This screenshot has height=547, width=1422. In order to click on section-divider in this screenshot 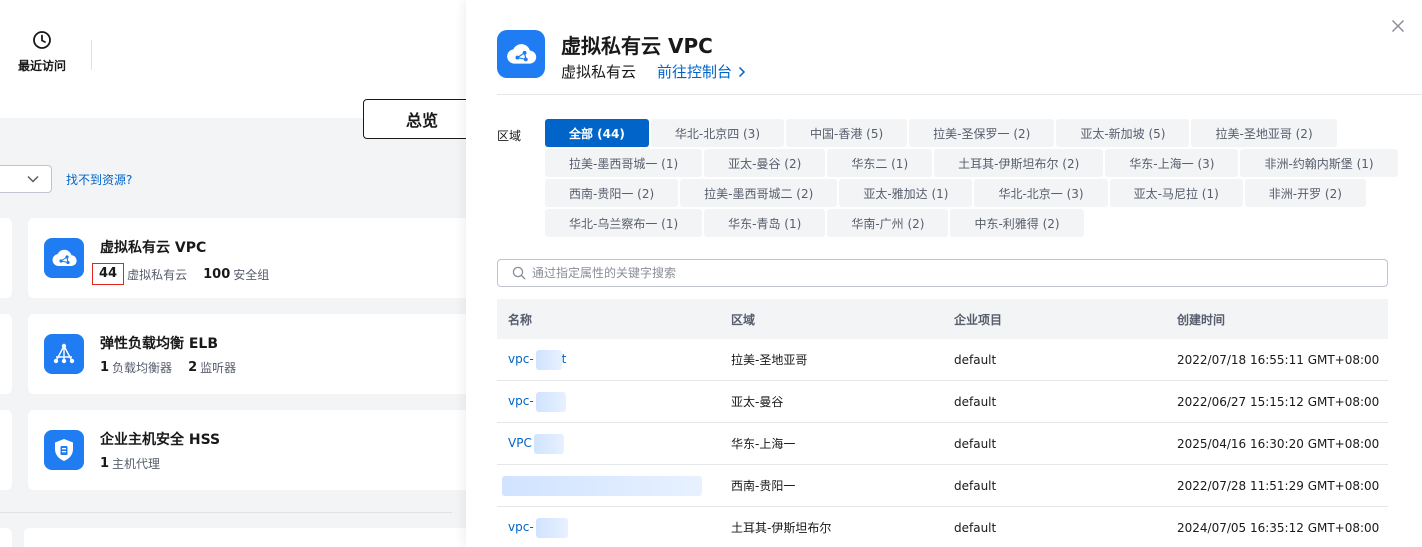, I will do `click(226, 512)`.